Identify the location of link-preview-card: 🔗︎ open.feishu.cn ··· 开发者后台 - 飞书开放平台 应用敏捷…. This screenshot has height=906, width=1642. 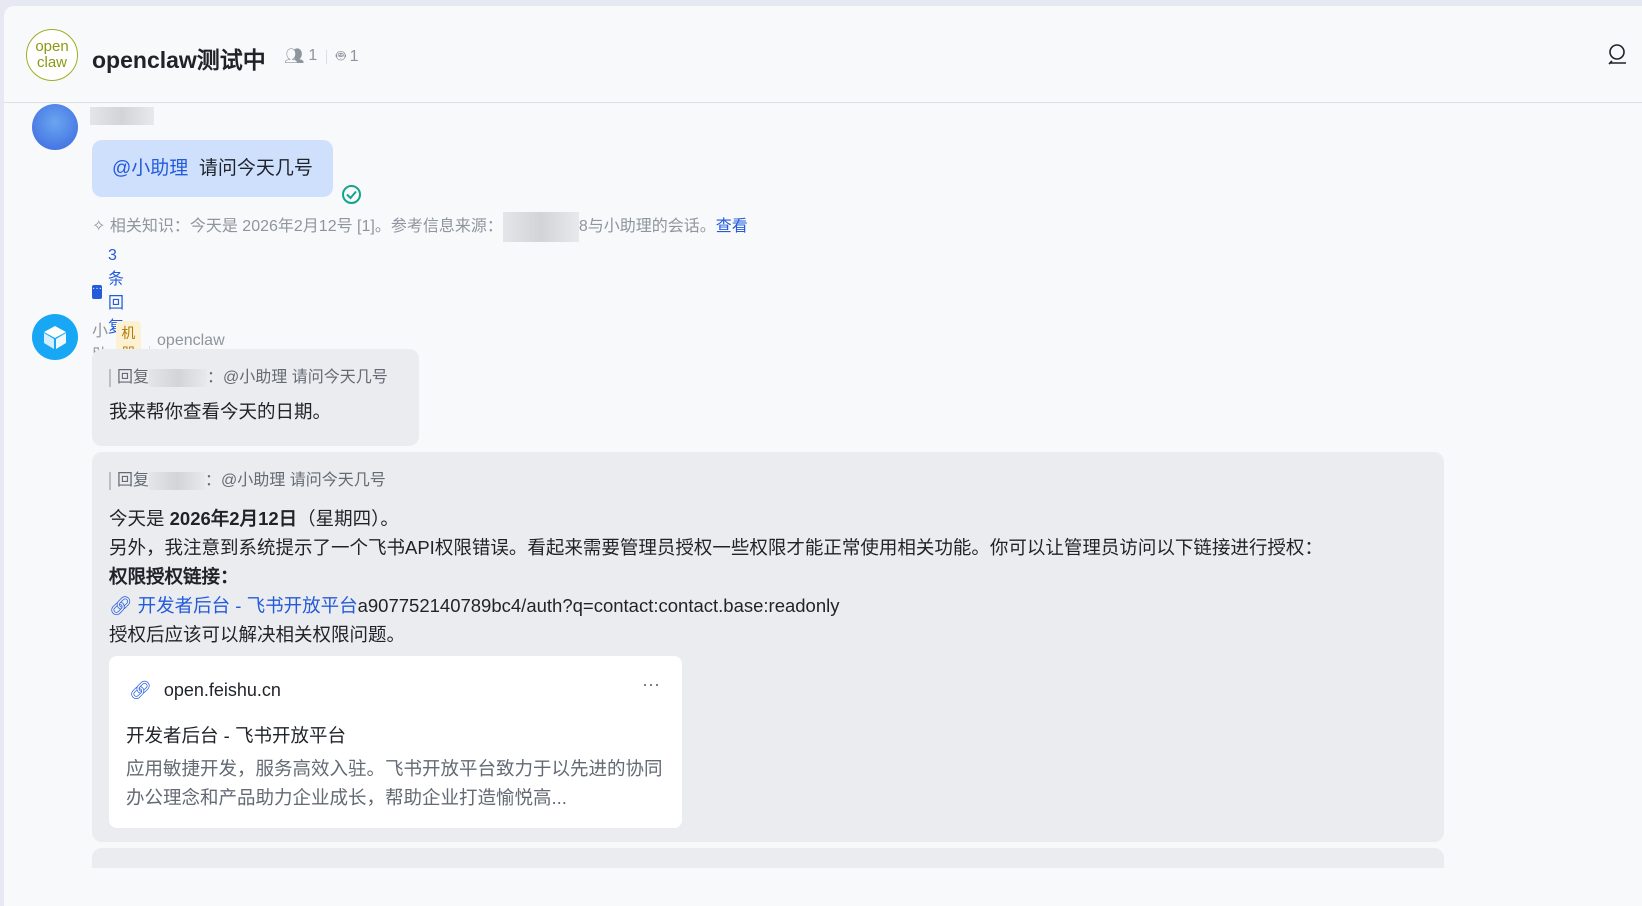
(395, 742).